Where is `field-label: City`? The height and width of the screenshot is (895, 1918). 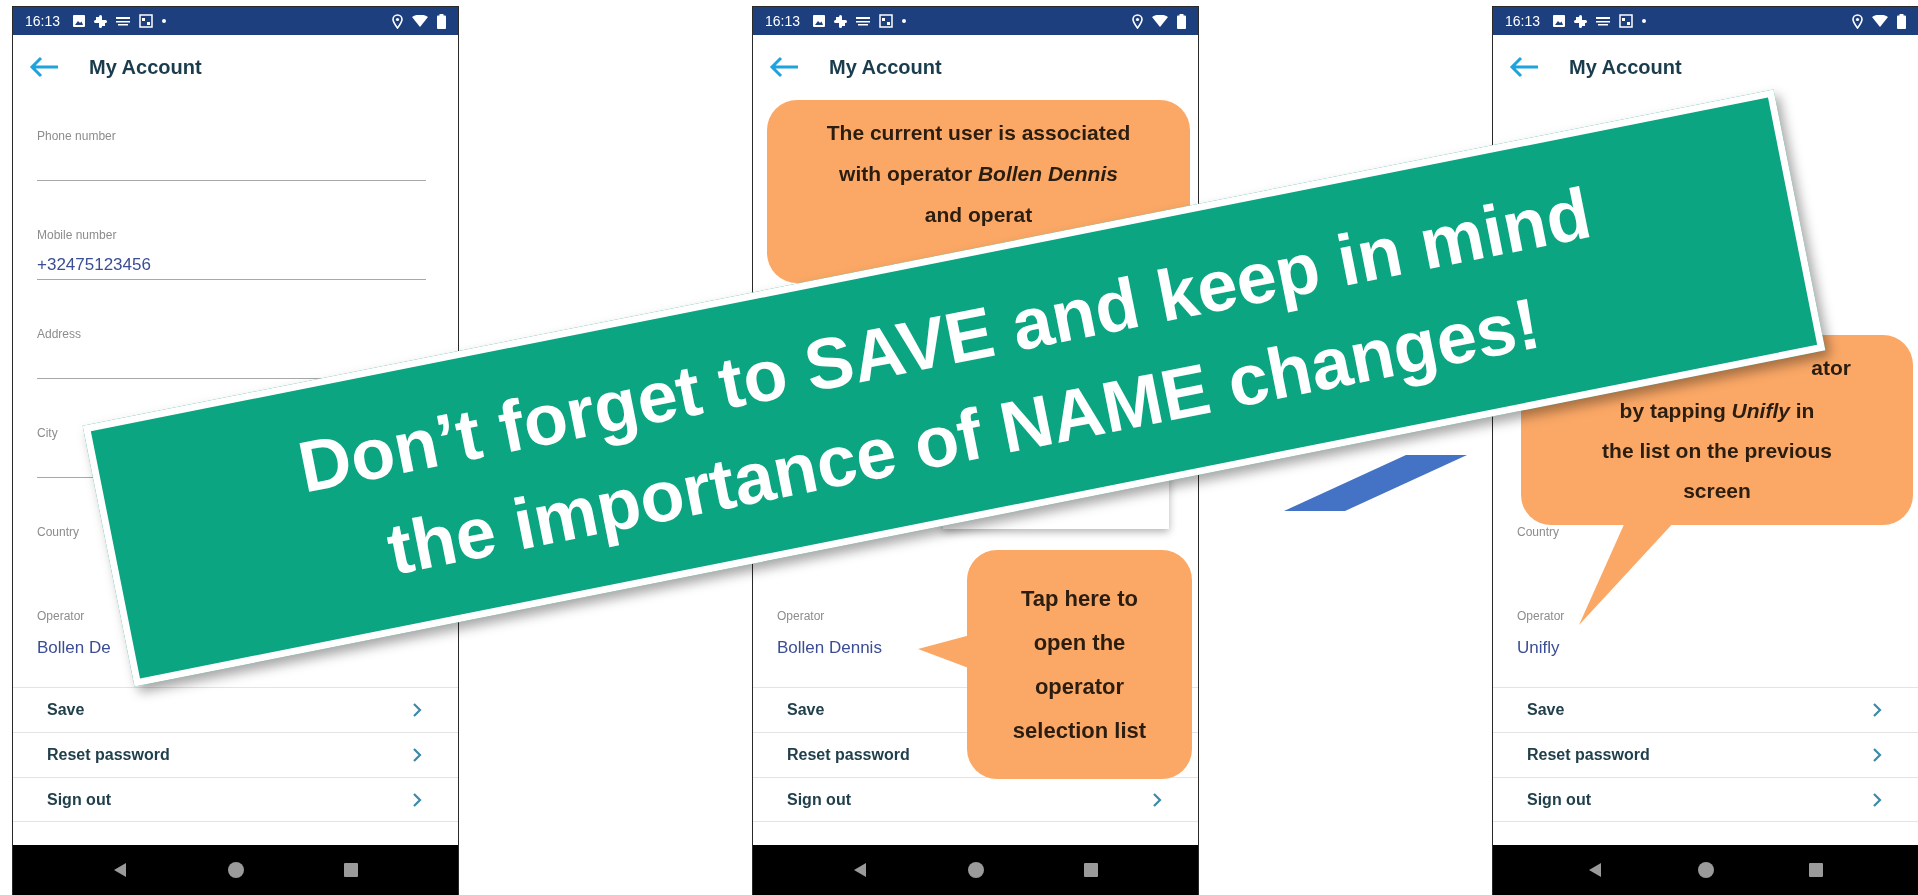
field-label: City is located at coordinates (47, 433).